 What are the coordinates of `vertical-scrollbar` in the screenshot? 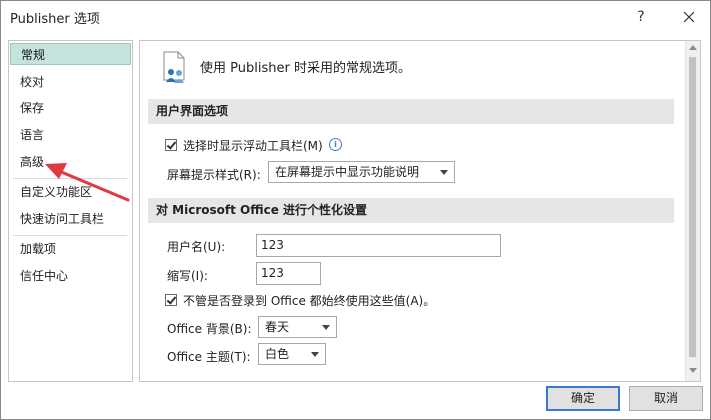 It's located at (692, 211).